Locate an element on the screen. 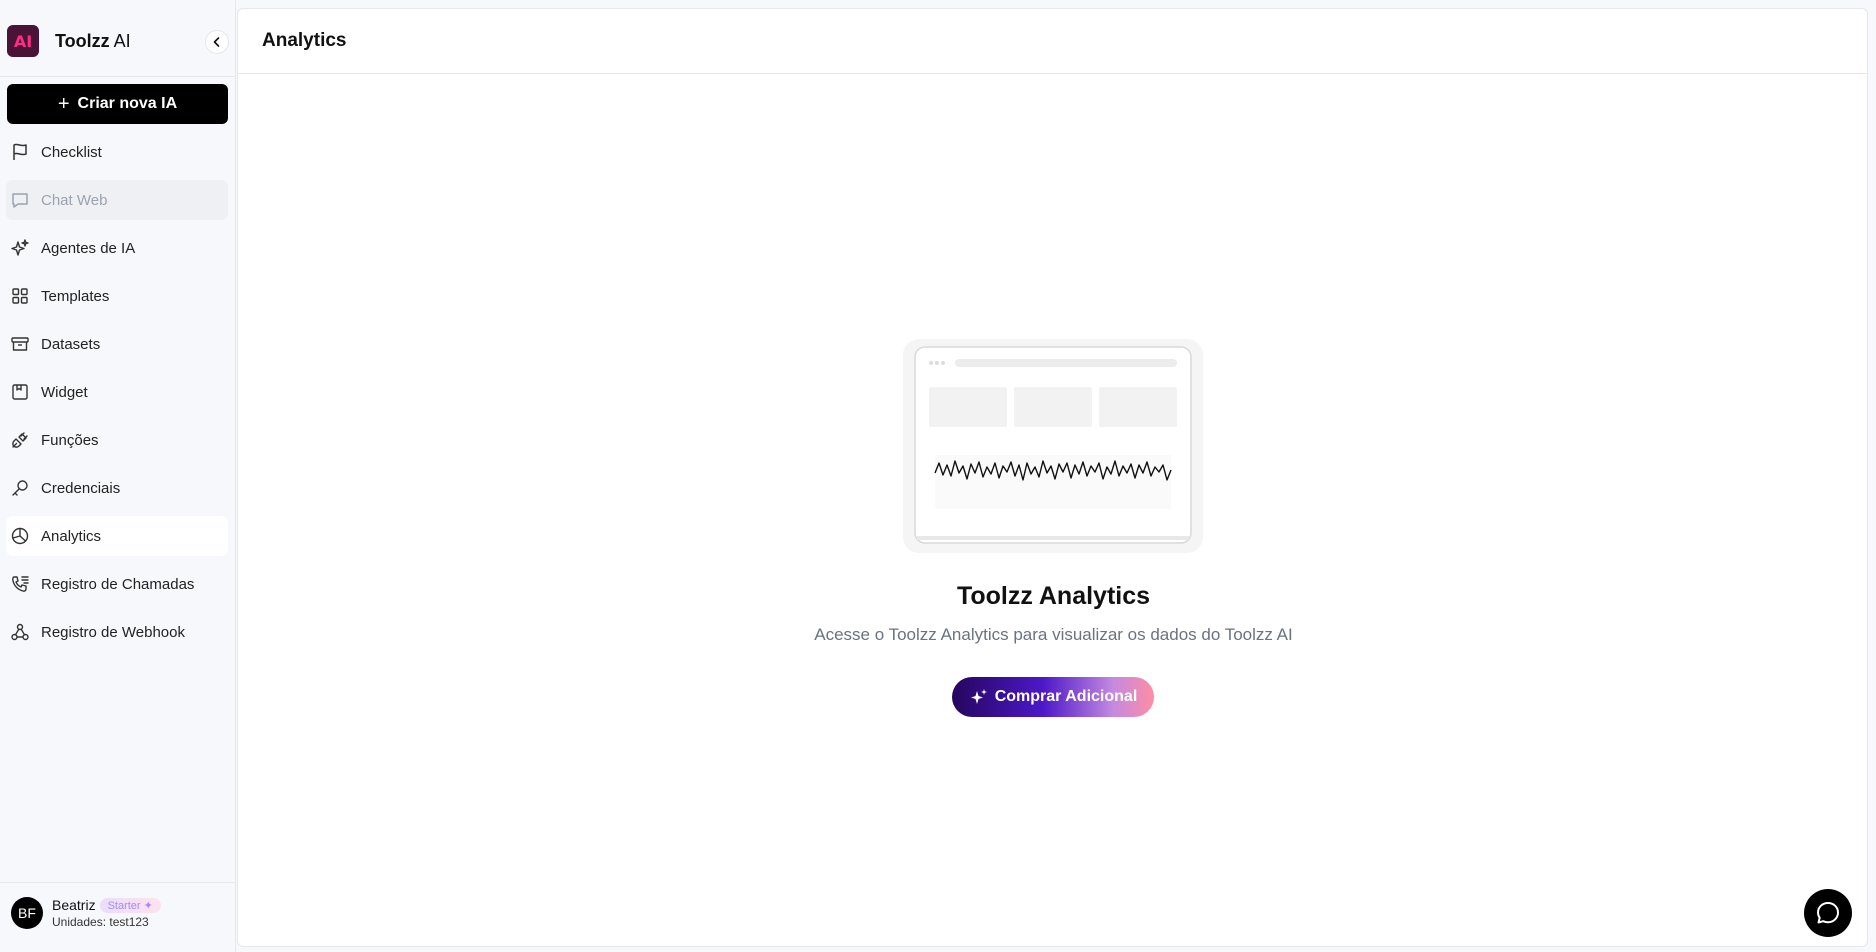 The image size is (1876, 952). sidebar-item-templates: Templates is located at coordinates (117, 296).